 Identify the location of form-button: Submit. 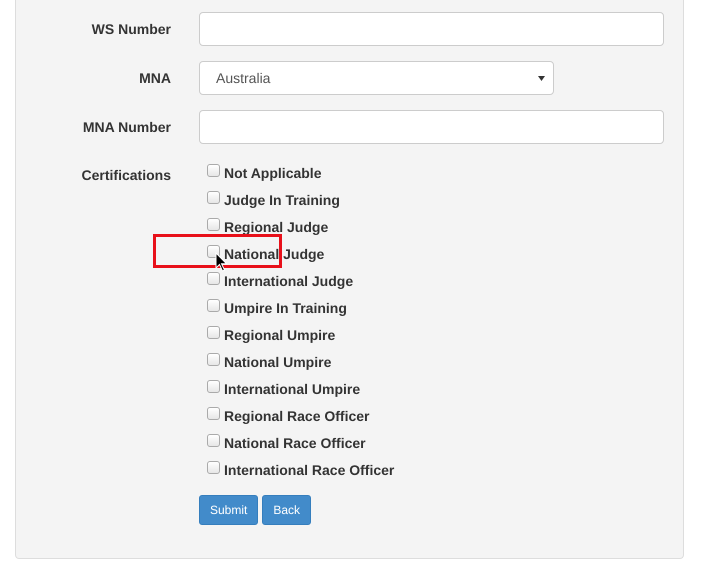
(228, 510).